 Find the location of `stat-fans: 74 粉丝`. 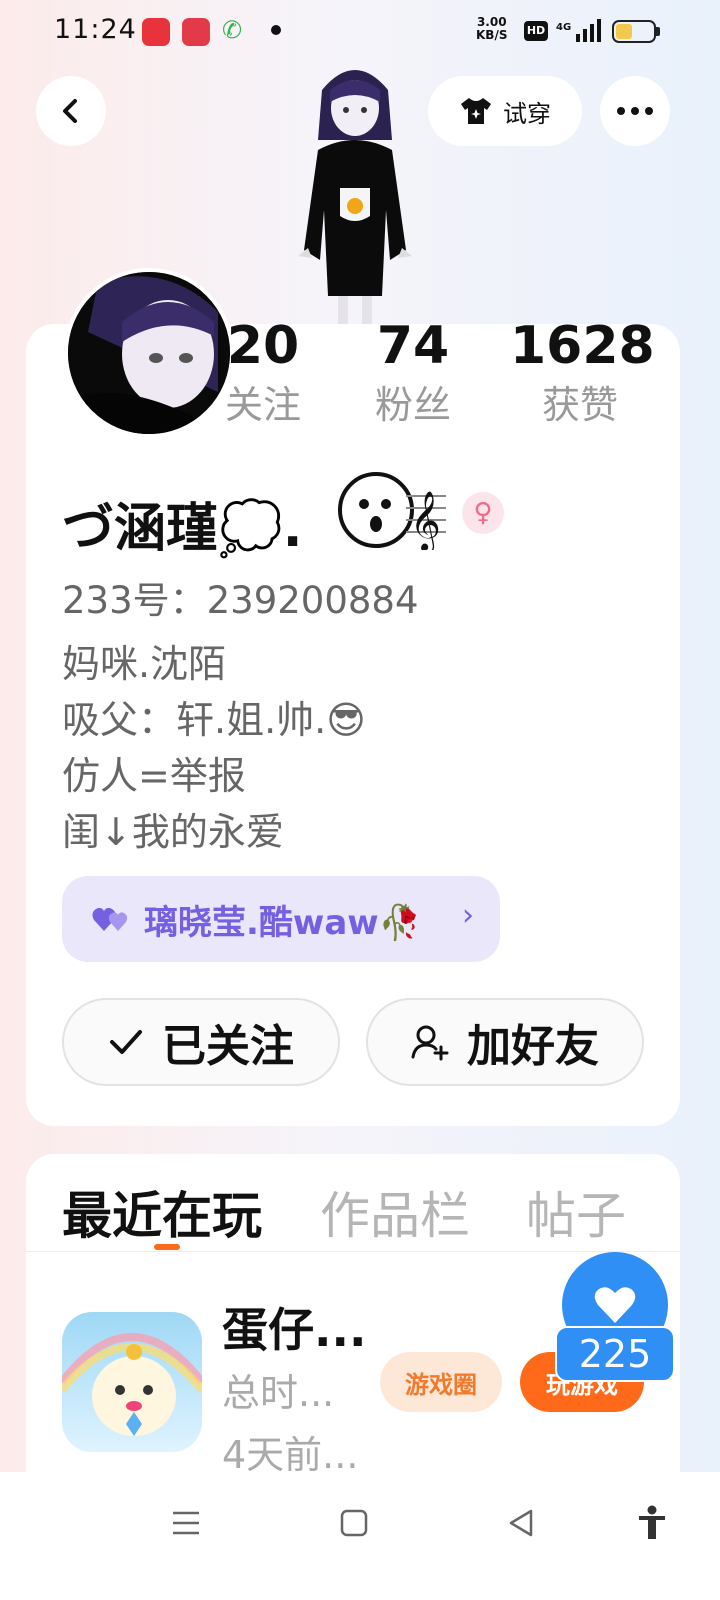

stat-fans: 74 粉丝 is located at coordinates (413, 373).